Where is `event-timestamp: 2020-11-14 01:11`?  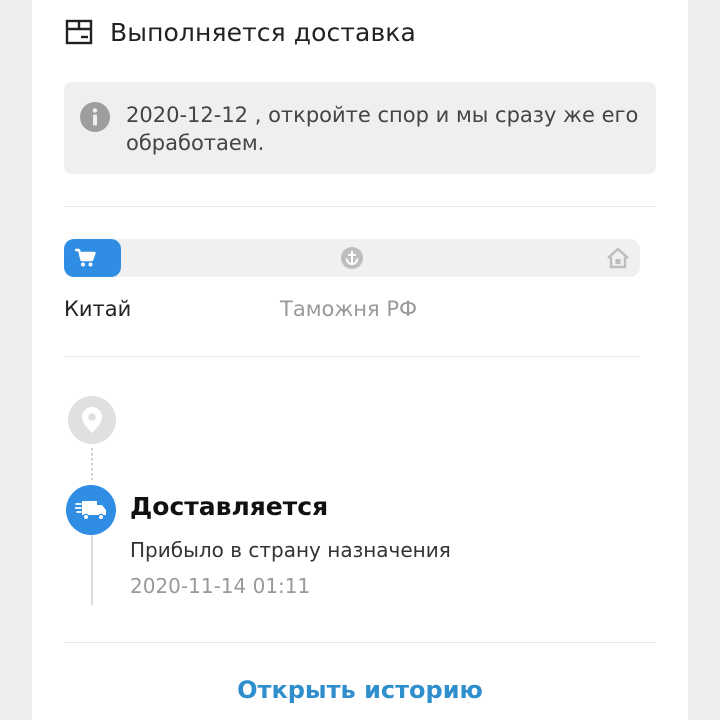
event-timestamp: 2020-11-14 01:11 is located at coordinates (220, 586).